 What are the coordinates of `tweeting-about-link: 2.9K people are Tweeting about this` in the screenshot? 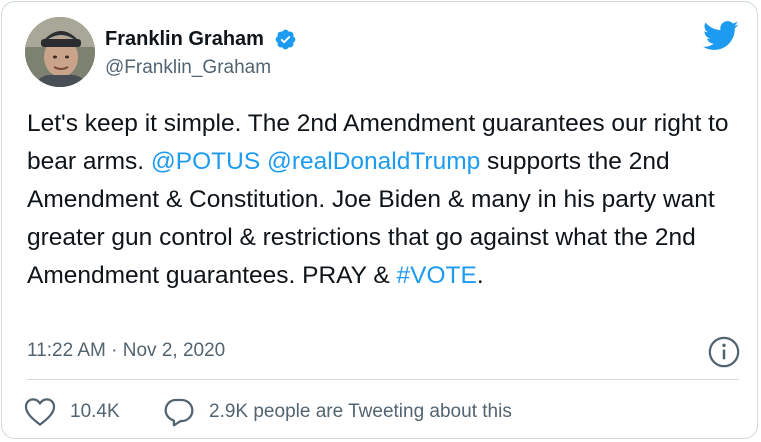 It's located at (337, 412).